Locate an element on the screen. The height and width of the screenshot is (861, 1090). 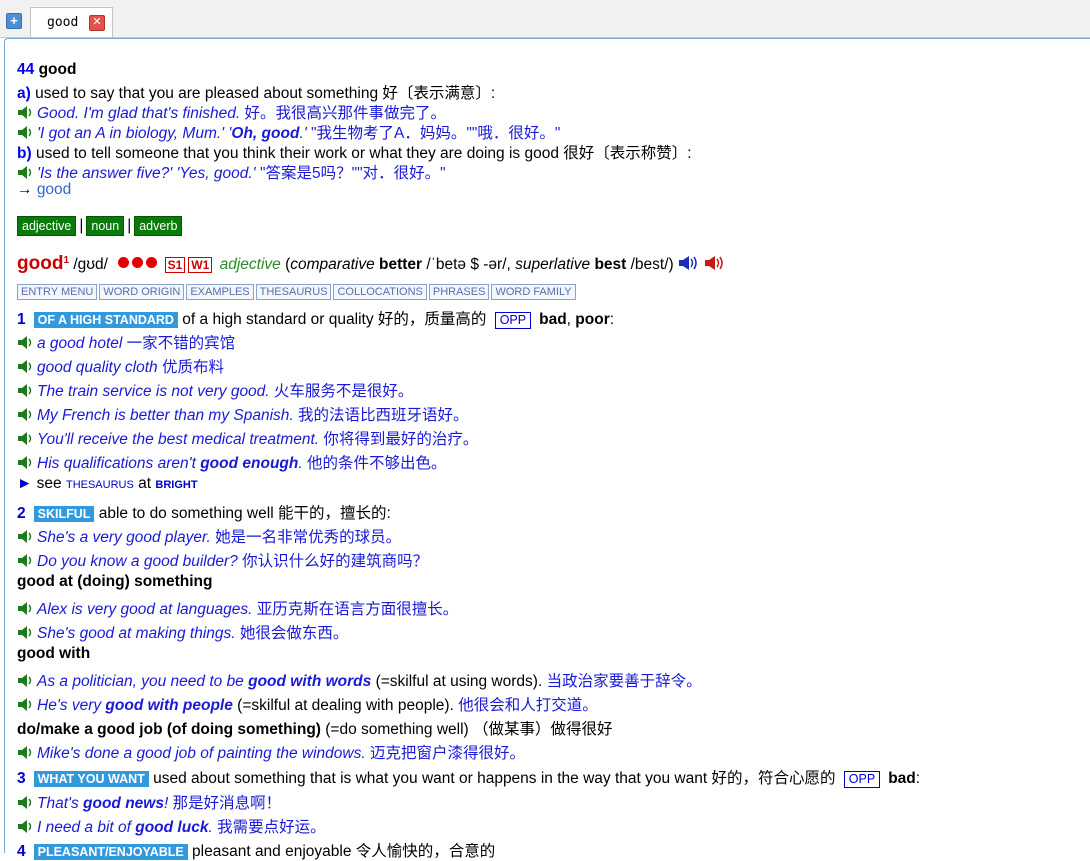
collocations-button: COLLOCATIONS is located at coordinates (380, 292).